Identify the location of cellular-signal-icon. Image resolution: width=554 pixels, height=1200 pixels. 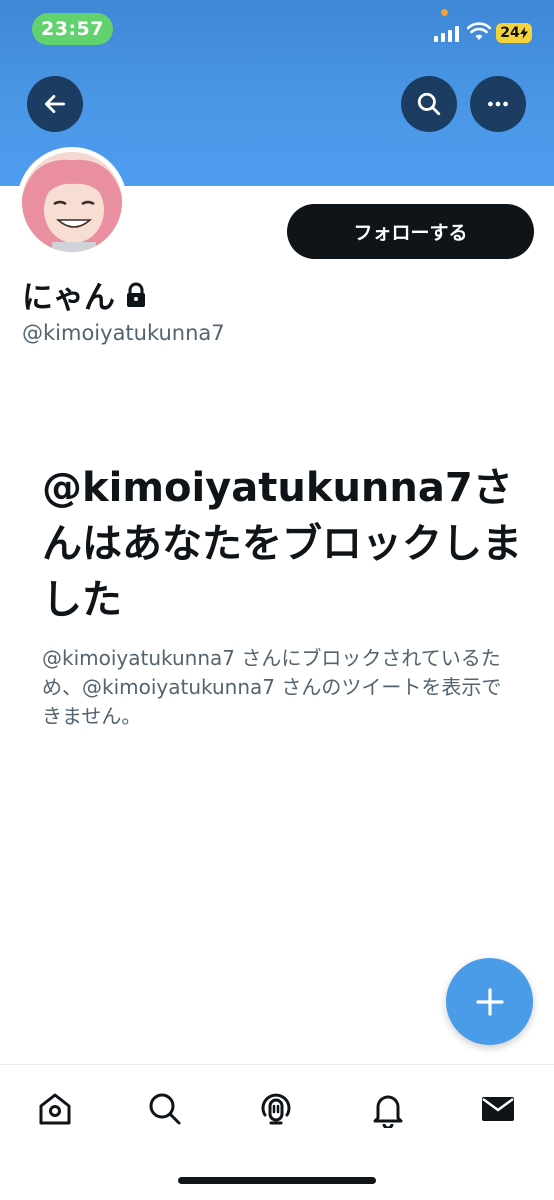
(447, 34).